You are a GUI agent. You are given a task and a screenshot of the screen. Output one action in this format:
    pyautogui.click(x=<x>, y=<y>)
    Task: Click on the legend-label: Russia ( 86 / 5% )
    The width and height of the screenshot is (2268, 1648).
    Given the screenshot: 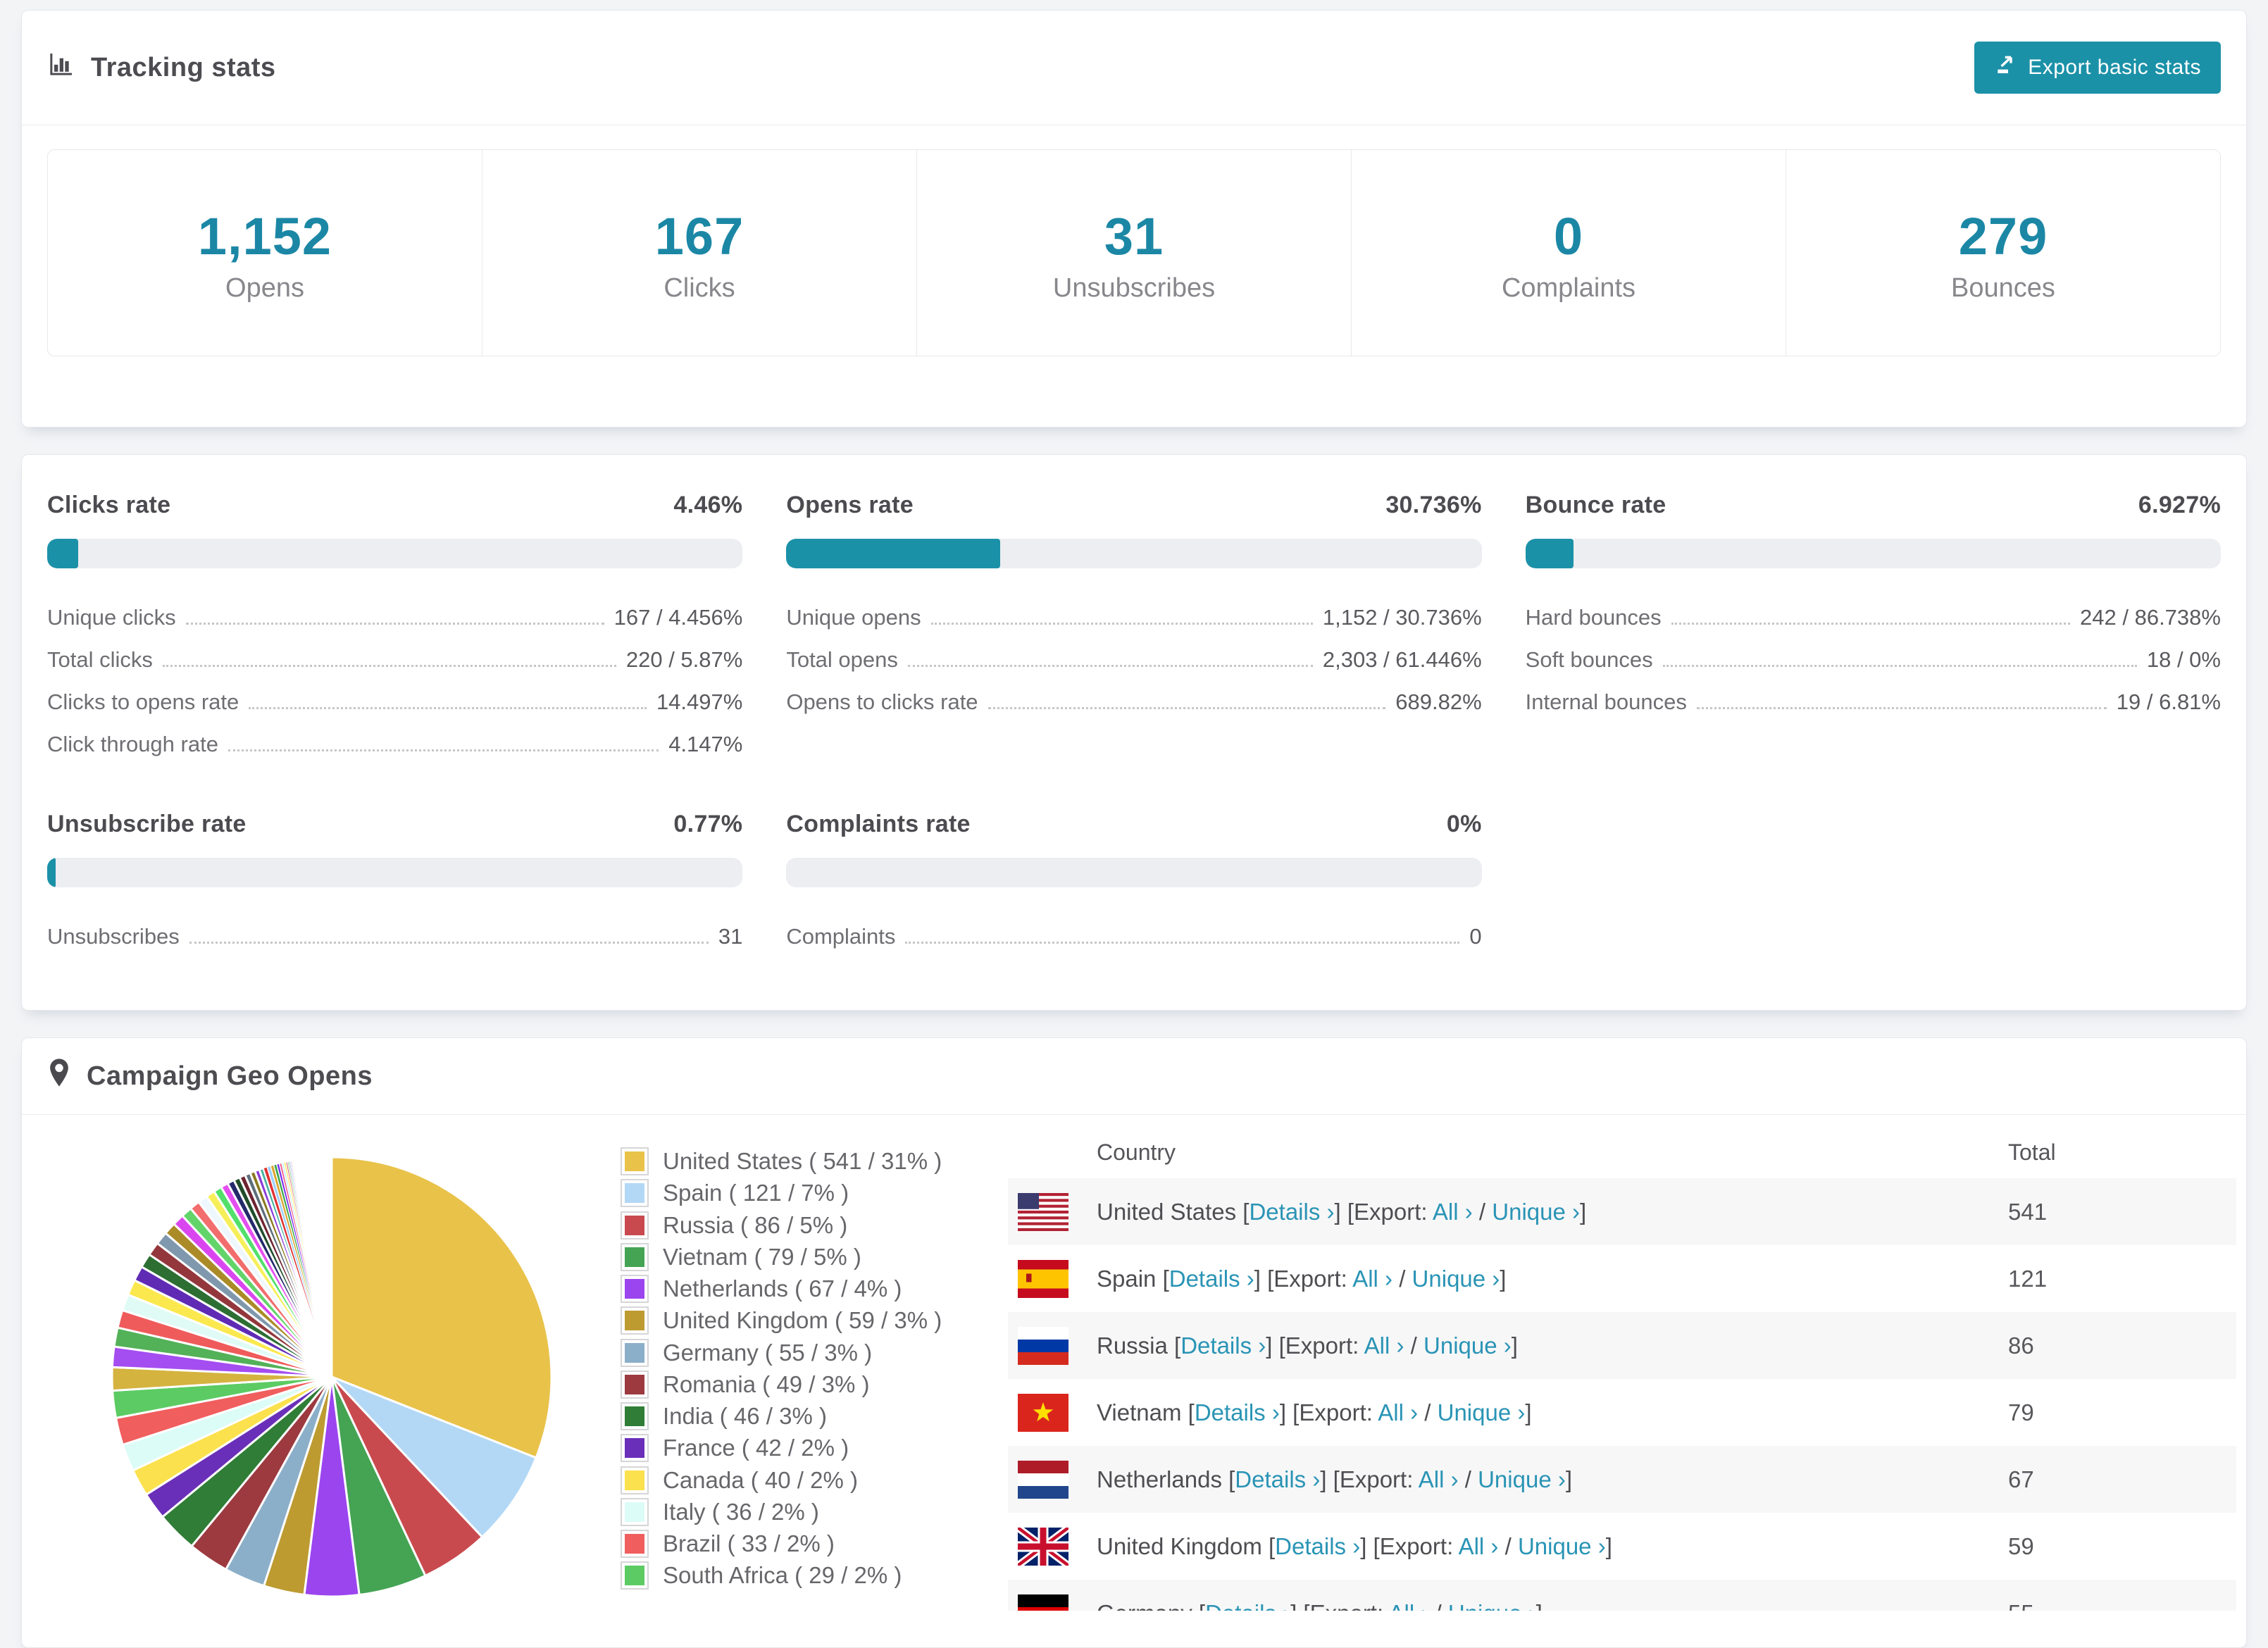 What is the action you would take?
    pyautogui.click(x=756, y=1224)
    